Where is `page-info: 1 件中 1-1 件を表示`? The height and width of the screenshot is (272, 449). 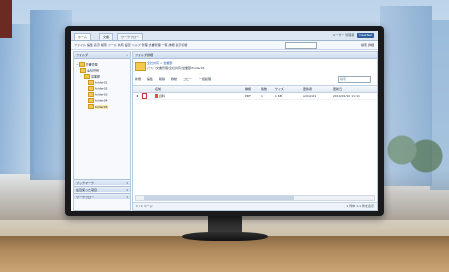 page-info: 1 件中 1-1 件を表示 is located at coordinates (360, 206).